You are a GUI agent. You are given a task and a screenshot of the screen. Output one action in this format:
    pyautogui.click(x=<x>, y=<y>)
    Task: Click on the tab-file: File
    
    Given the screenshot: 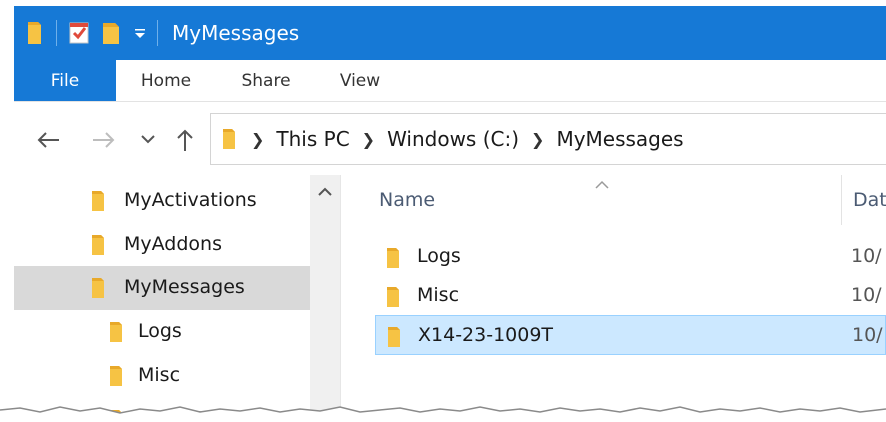 What is the action you would take?
    pyautogui.click(x=65, y=80)
    